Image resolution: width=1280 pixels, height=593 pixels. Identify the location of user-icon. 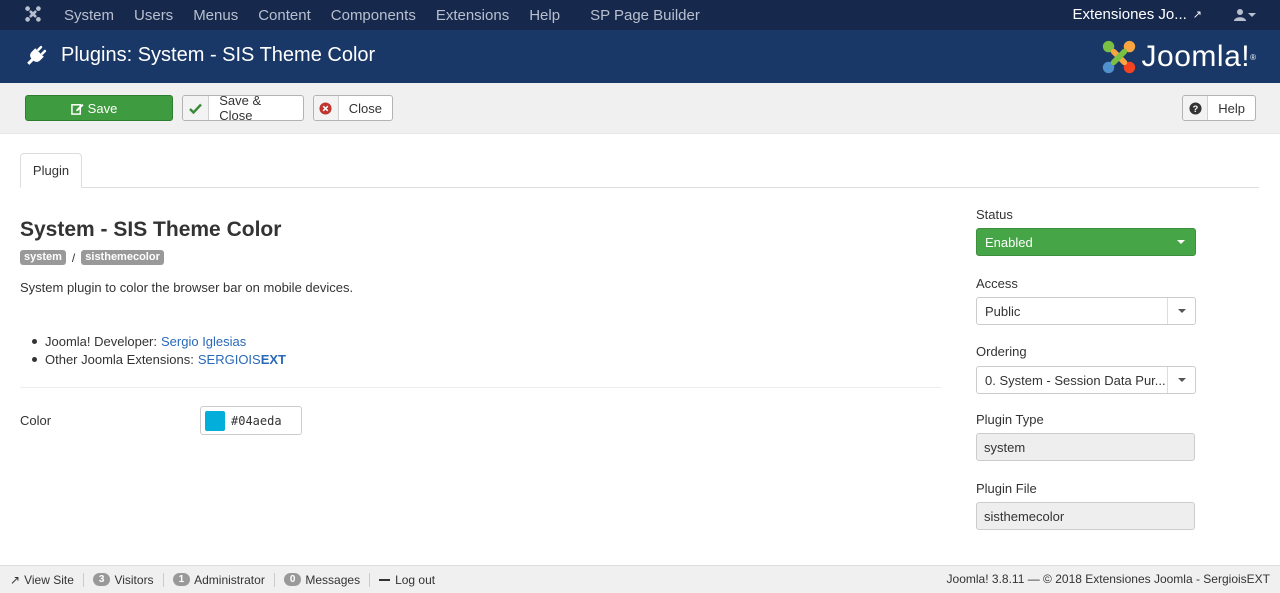
(1240, 15).